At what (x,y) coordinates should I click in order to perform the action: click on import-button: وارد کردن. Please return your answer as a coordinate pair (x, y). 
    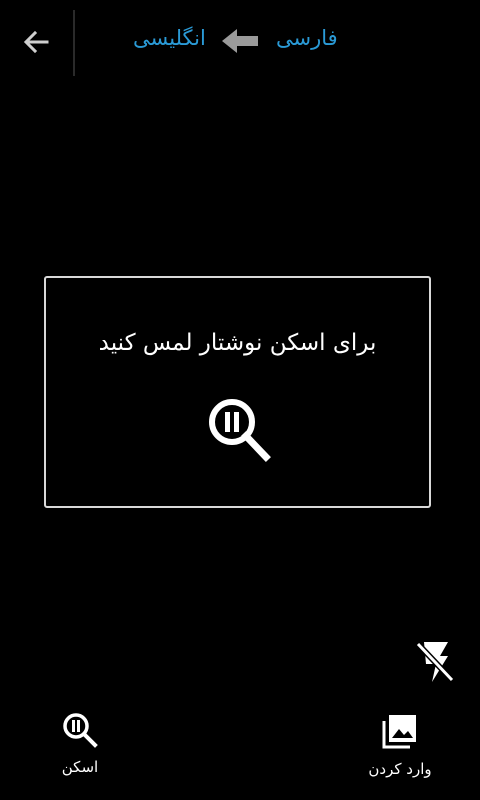
    Looking at the image, I should click on (400, 745).